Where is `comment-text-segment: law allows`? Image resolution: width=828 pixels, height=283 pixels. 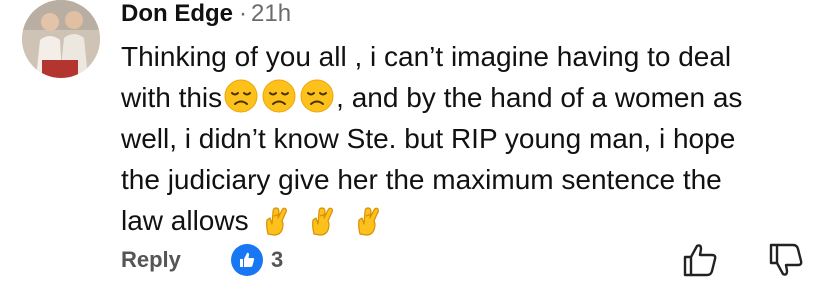
comment-text-segment: law allows is located at coordinates (185, 220).